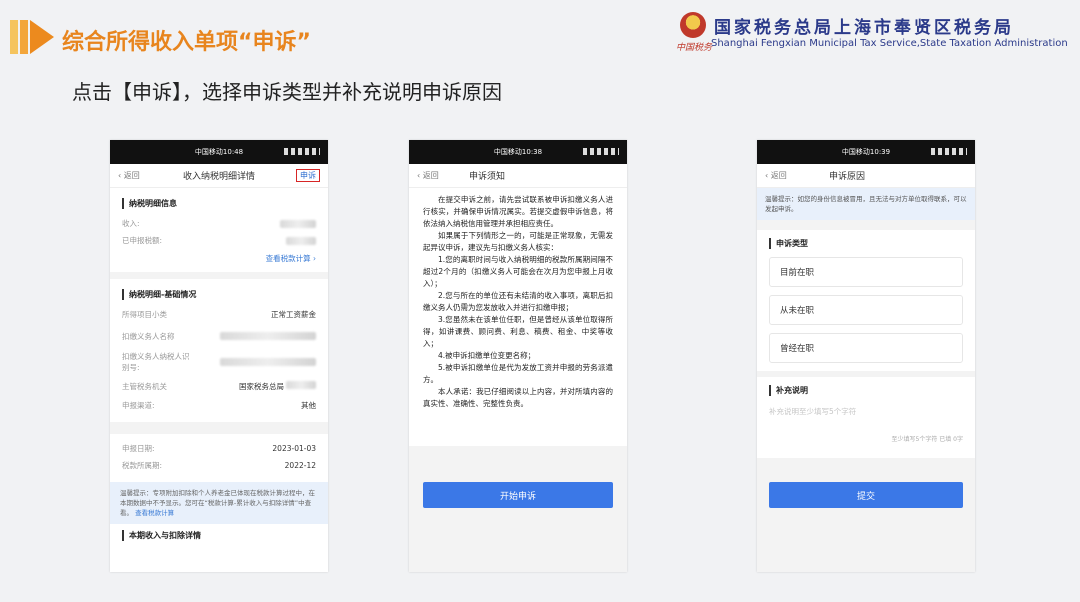 The height and width of the screenshot is (602, 1080). What do you see at coordinates (219, 240) in the screenshot?
I see `info-row: 已申报税额:` at bounding box center [219, 240].